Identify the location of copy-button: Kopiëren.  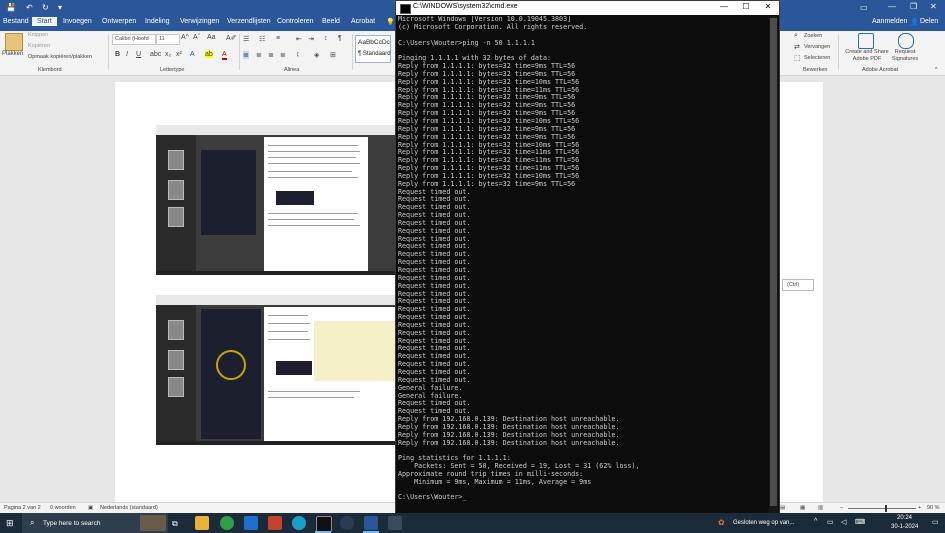
(39, 46).